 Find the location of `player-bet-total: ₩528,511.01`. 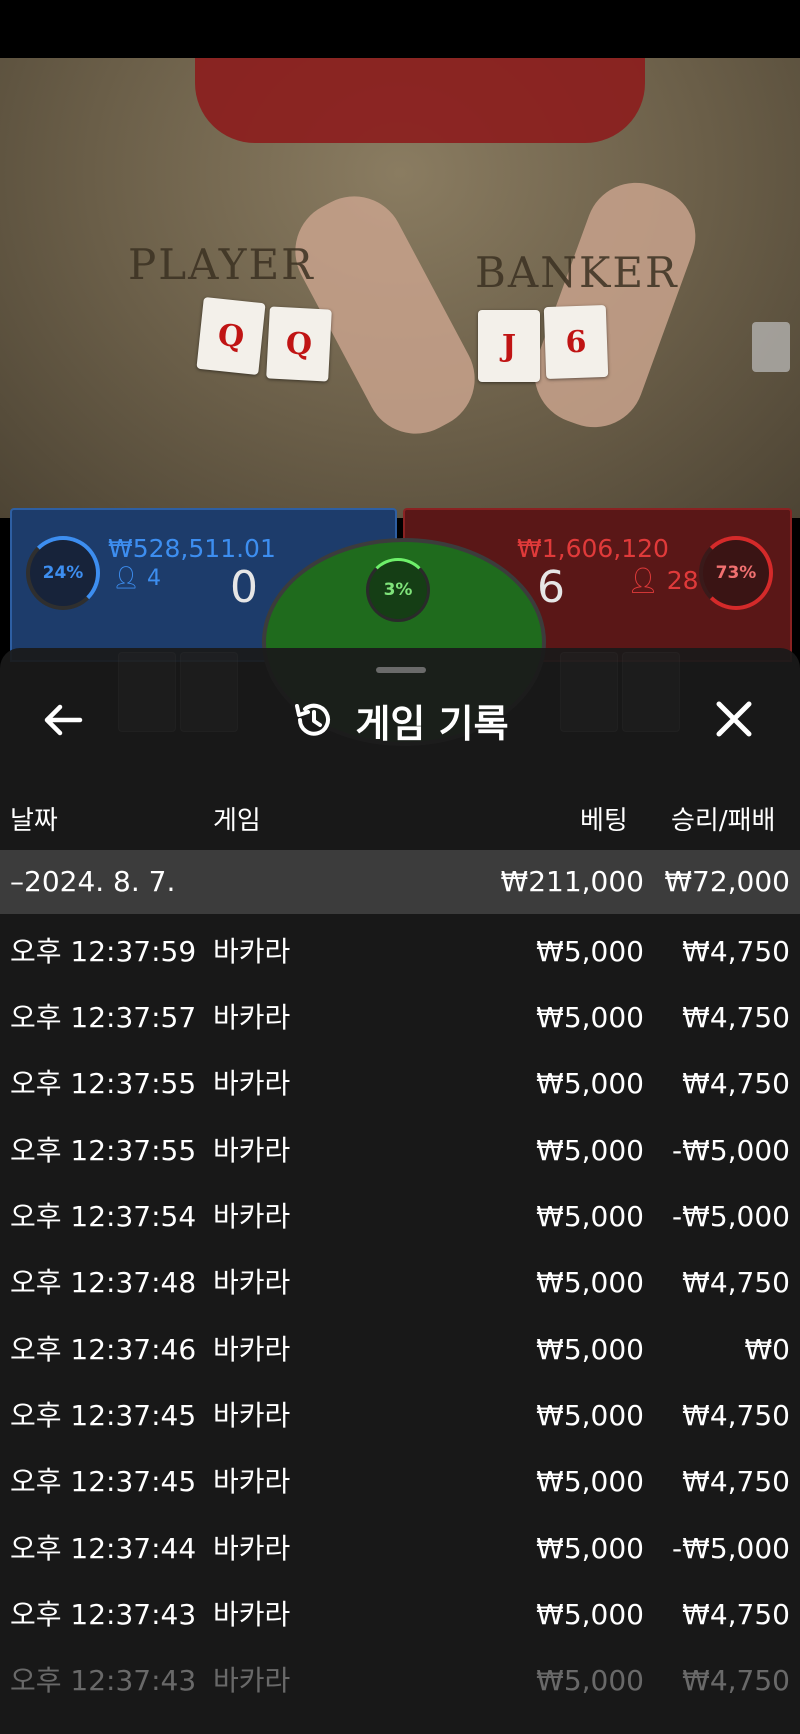

player-bet-total: ₩528,511.01 is located at coordinates (192, 548).